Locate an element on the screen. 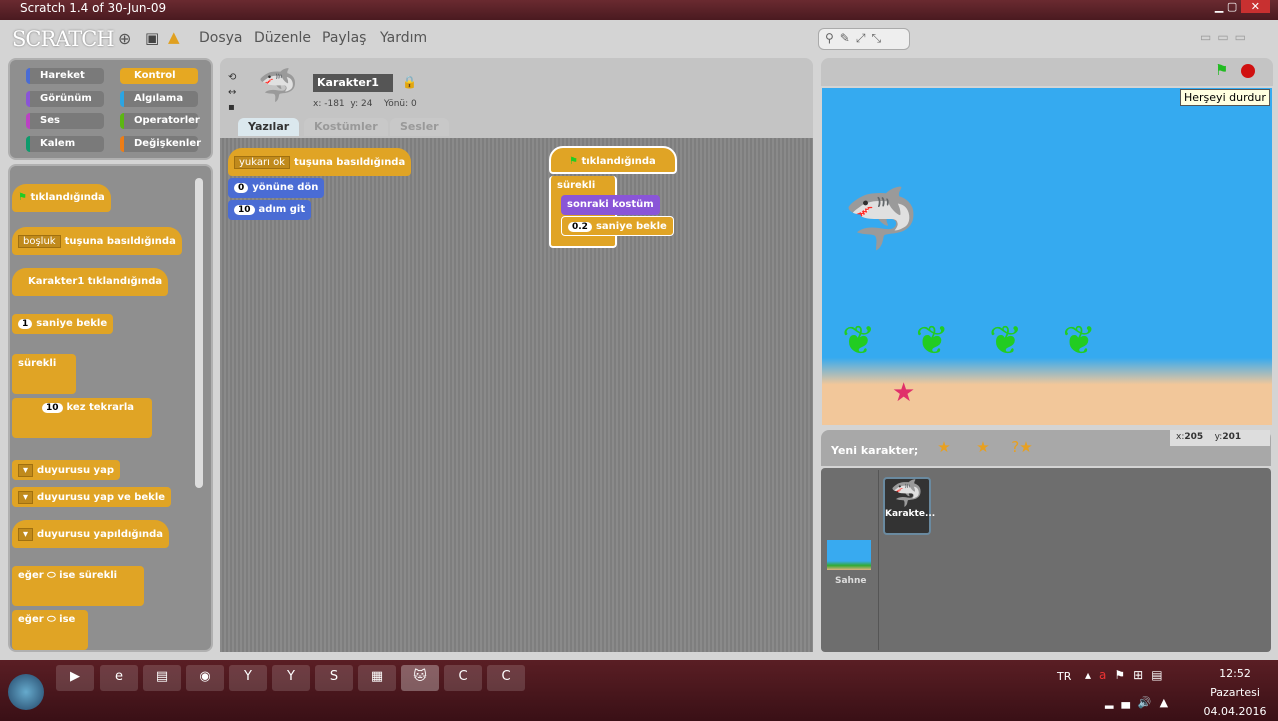 The height and width of the screenshot is (721, 1278). script-green-flag: ⚑ tıklandığında is located at coordinates (613, 160).